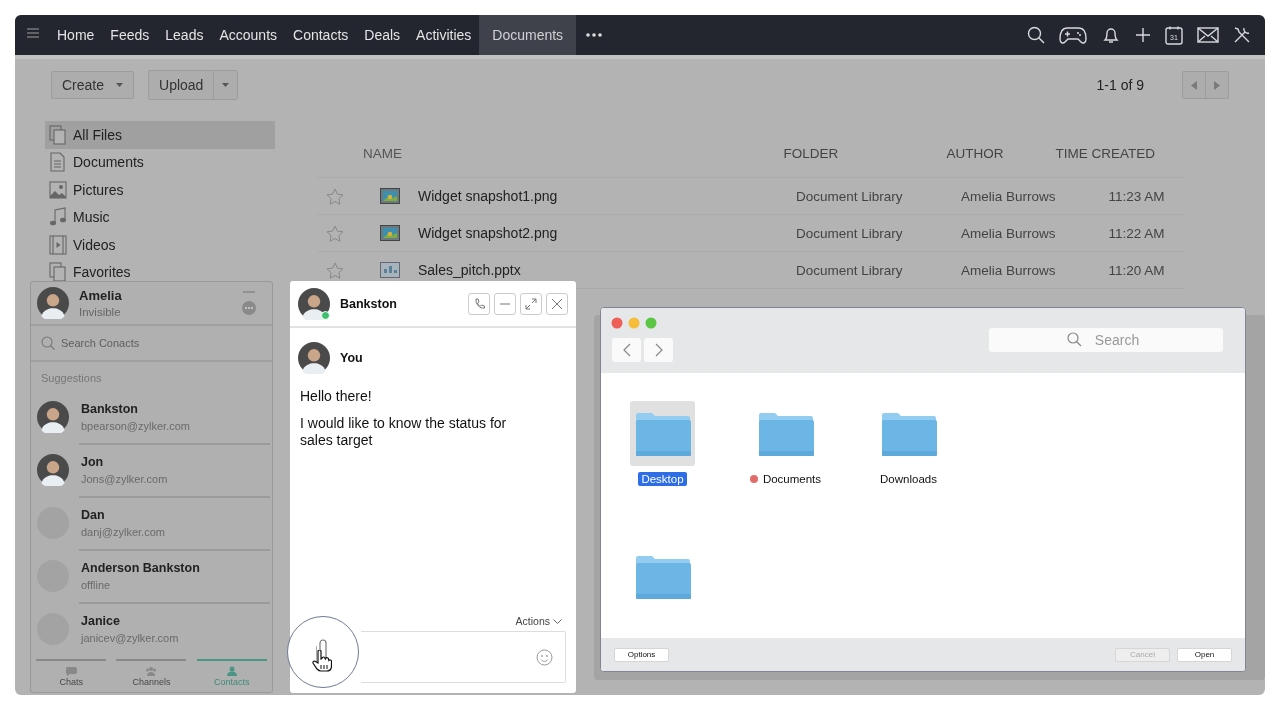  I want to click on user-status: Invisible, so click(100, 312).